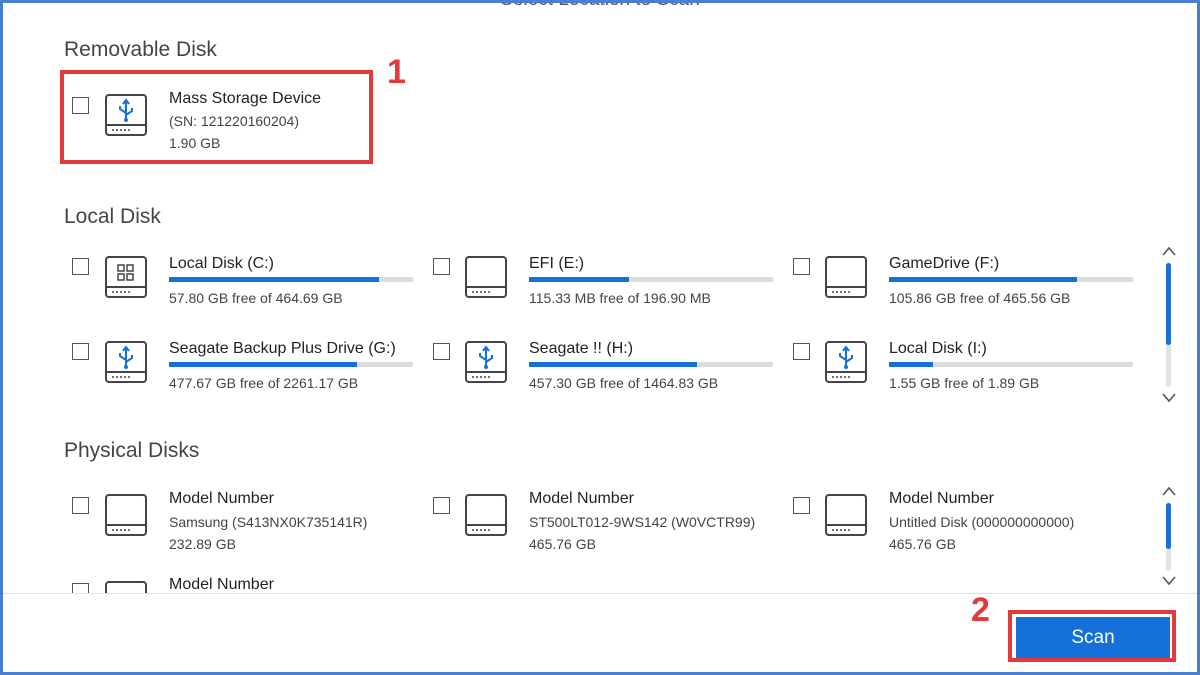 The image size is (1200, 675). Describe the element at coordinates (264, 383) in the screenshot. I see `seagate-backup-g-free: 477.67 GB free of 2261.17 GB` at that location.